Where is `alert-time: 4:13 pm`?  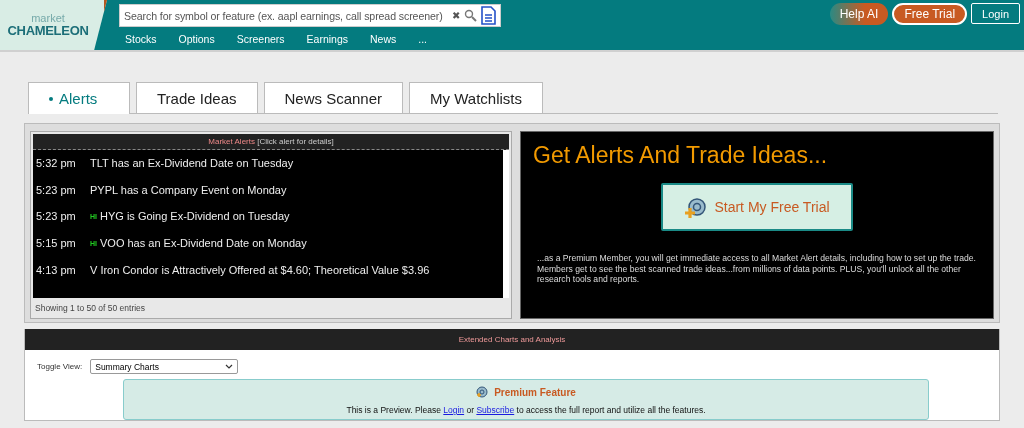
alert-time: 4:13 pm is located at coordinates (56, 269).